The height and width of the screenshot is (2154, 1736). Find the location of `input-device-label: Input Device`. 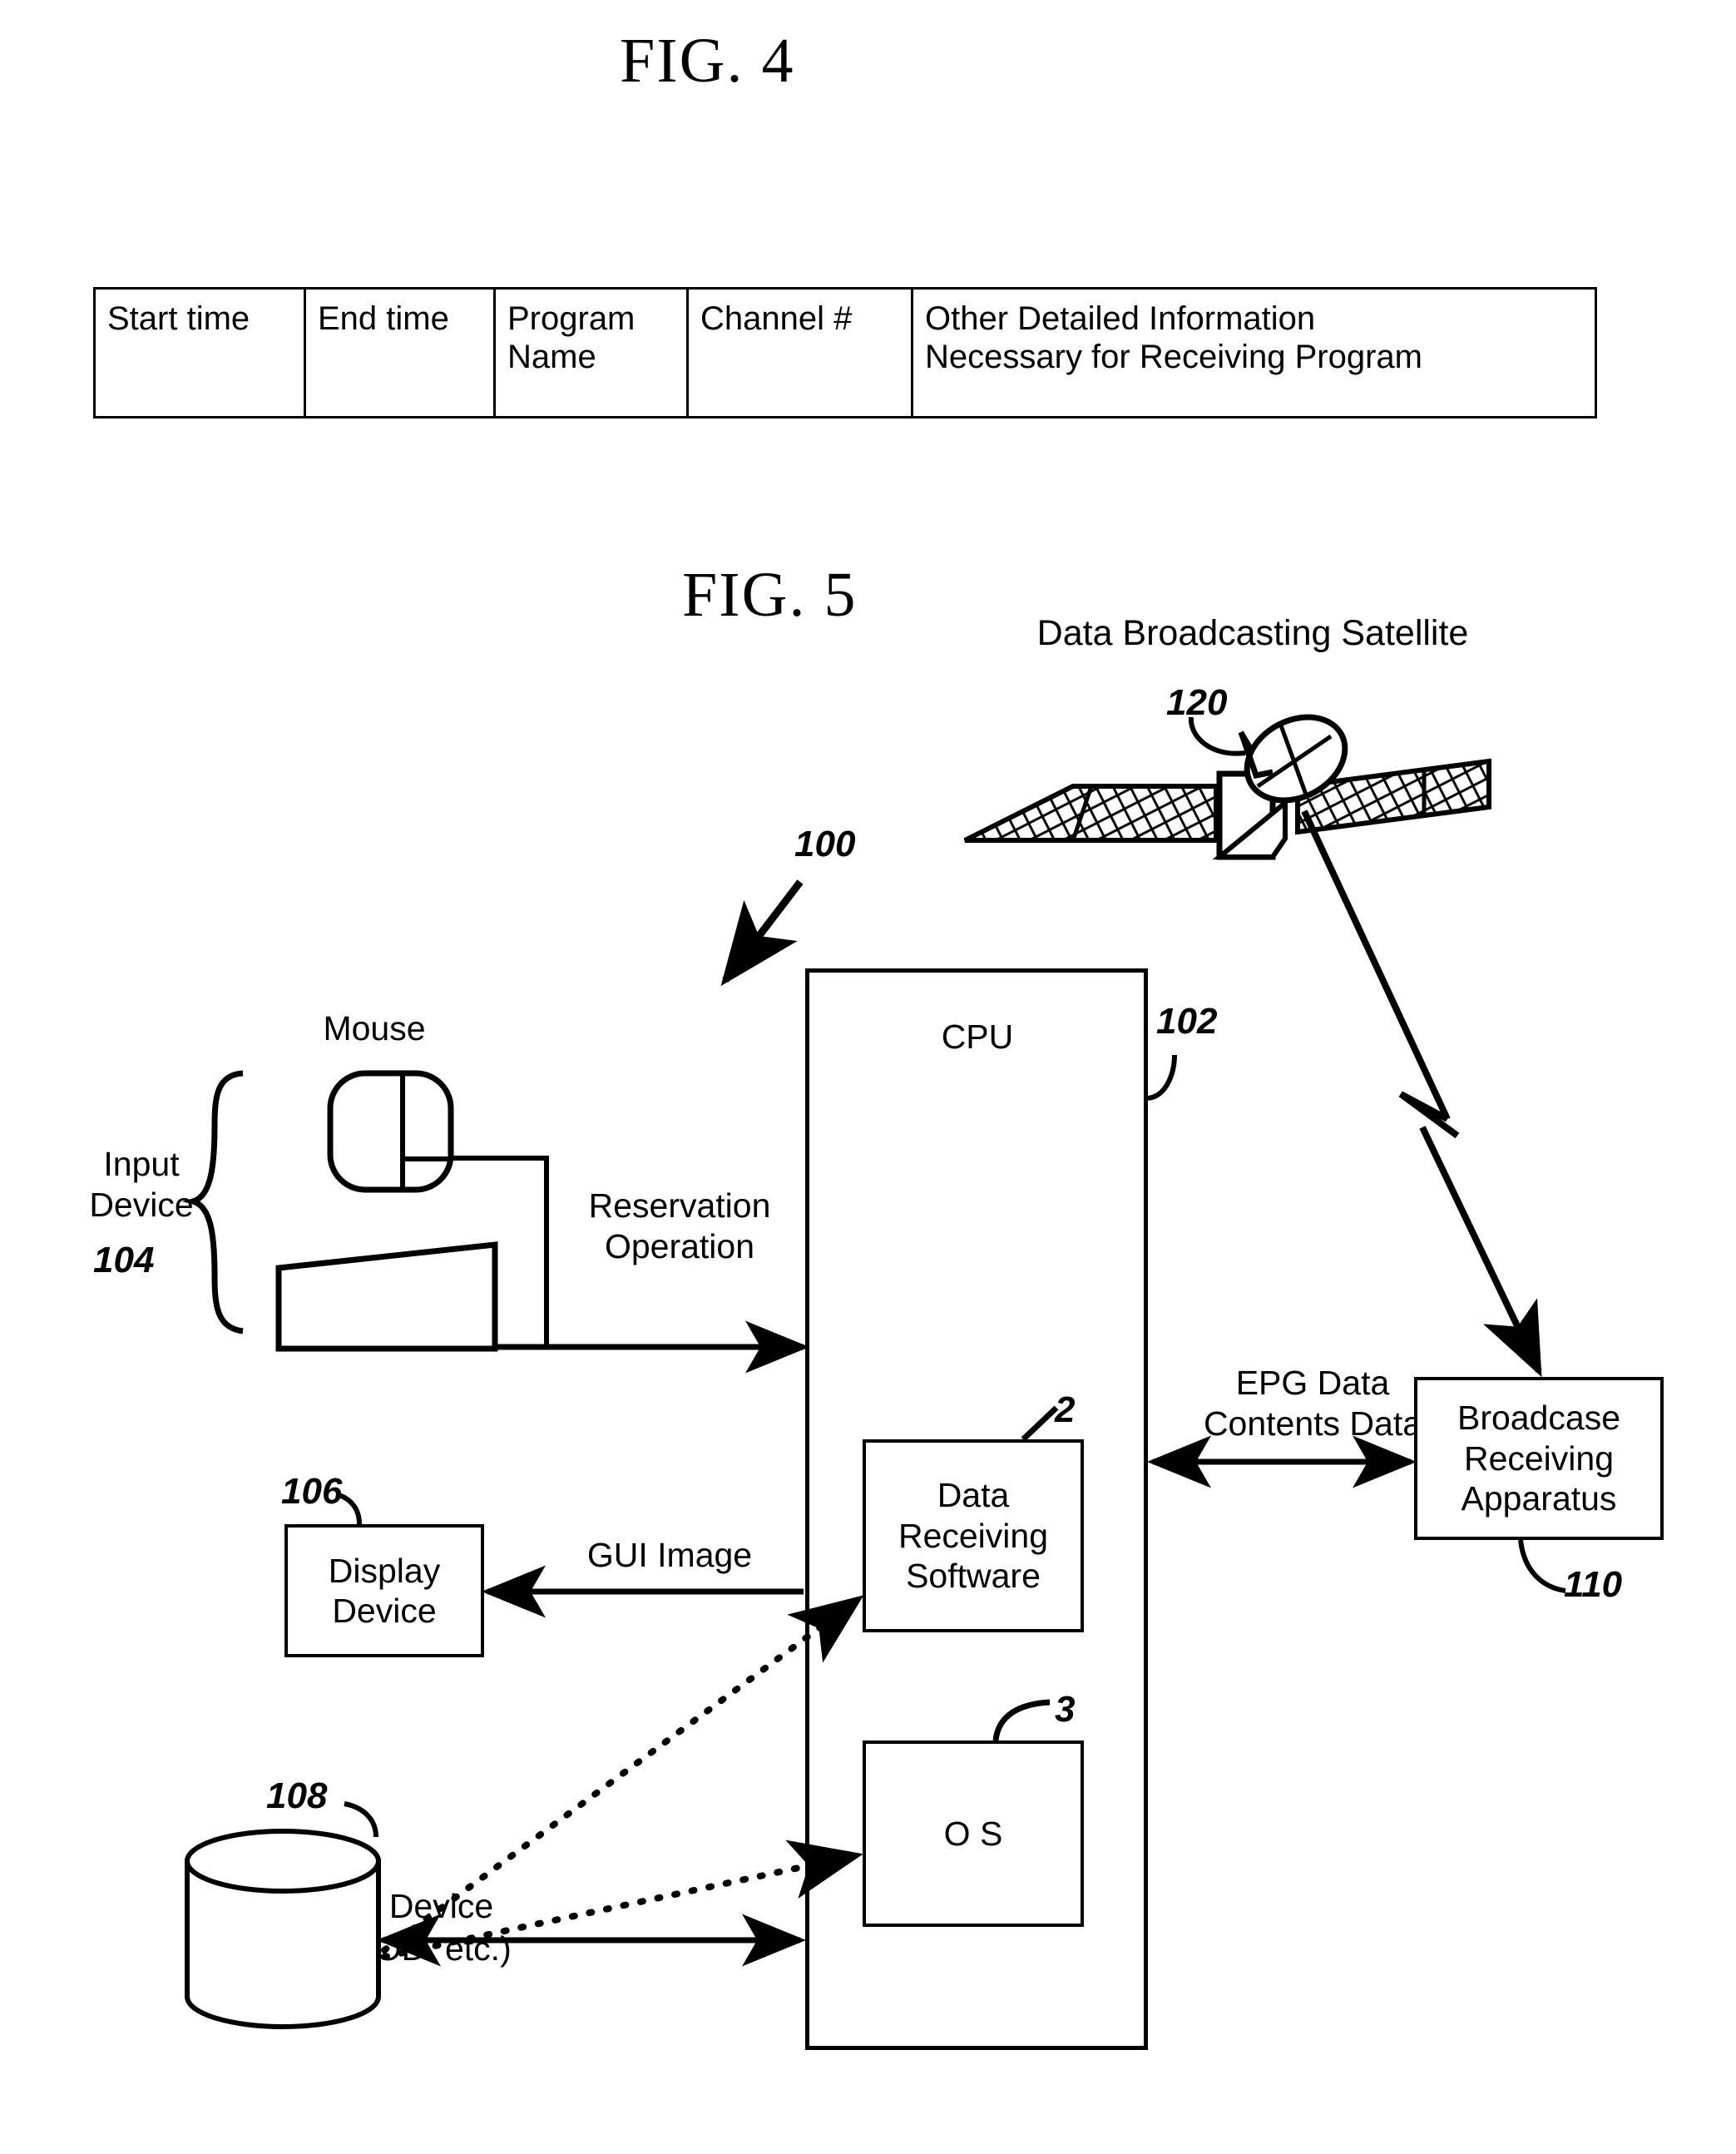

input-device-label: Input Device is located at coordinates (141, 1185).